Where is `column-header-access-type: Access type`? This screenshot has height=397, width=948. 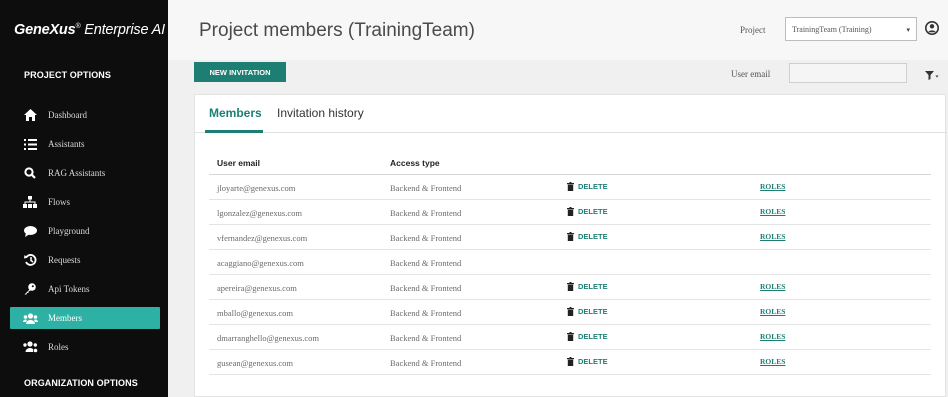
column-header-access-type: Access type is located at coordinates (415, 163).